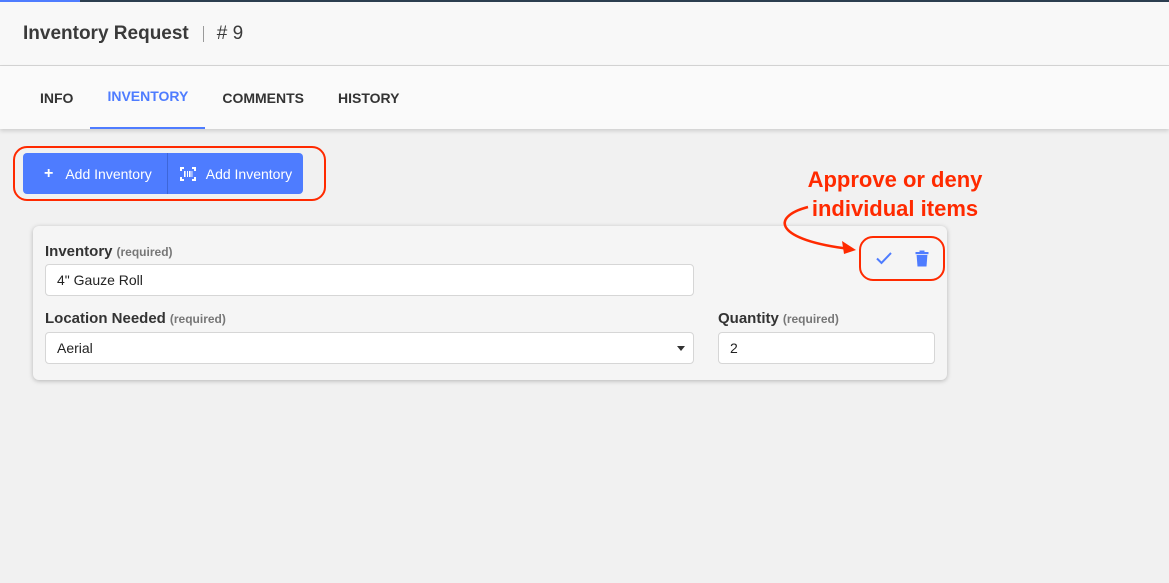  Describe the element at coordinates (734, 348) in the screenshot. I see `quantity-field-value: 2` at that location.